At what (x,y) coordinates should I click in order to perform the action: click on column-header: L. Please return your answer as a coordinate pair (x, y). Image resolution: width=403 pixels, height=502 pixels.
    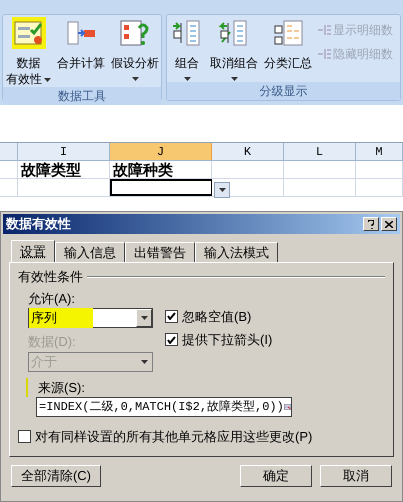
    Looking at the image, I should click on (320, 151).